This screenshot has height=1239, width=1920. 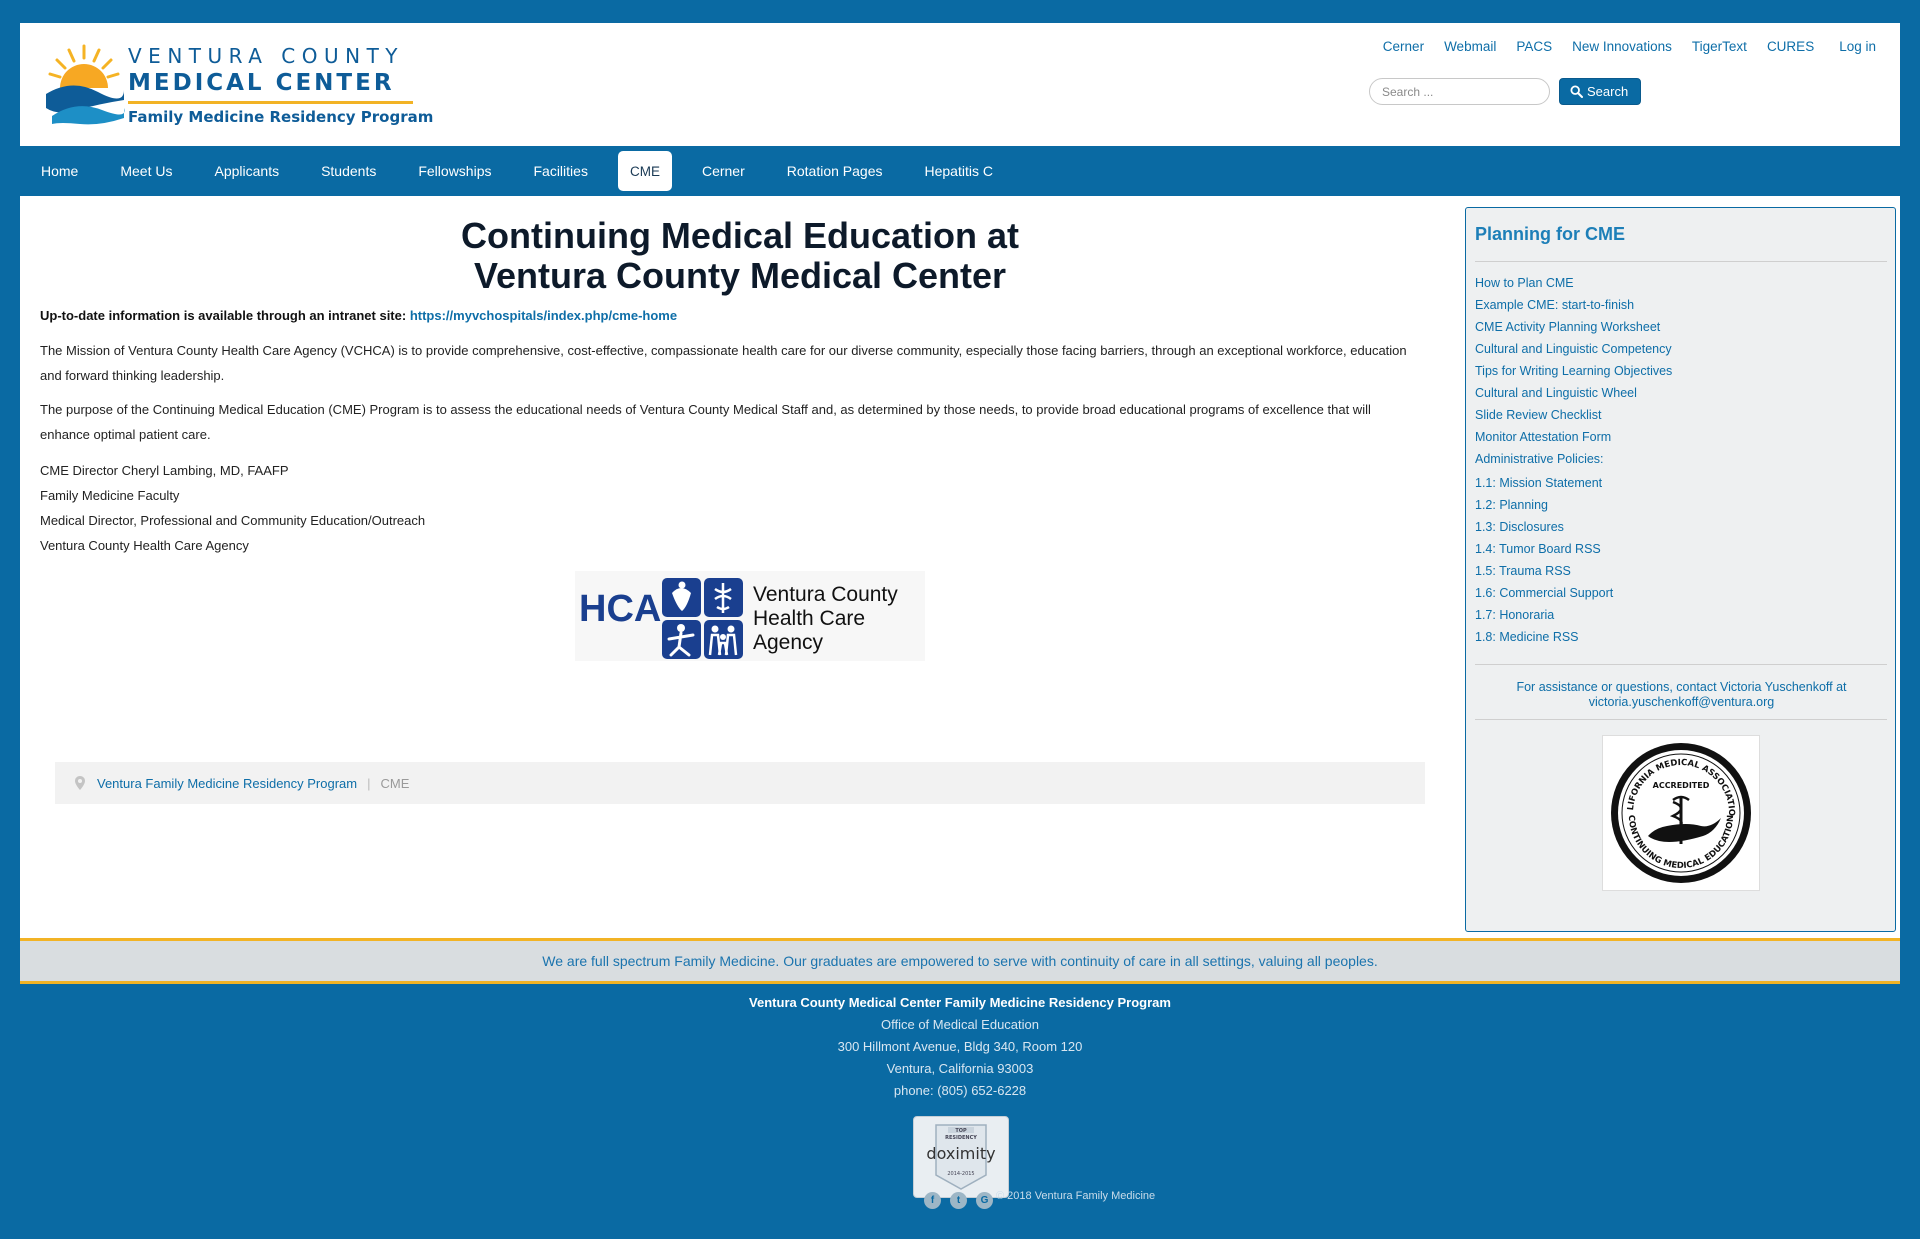 I want to click on search-button-label: Search, so click(x=1608, y=91).